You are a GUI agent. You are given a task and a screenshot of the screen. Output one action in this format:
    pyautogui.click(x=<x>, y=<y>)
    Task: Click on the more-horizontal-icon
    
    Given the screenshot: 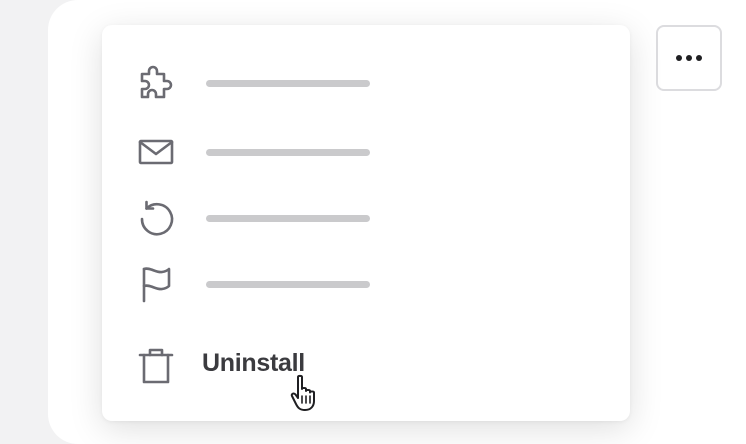 What is the action you would take?
    pyautogui.click(x=689, y=58)
    